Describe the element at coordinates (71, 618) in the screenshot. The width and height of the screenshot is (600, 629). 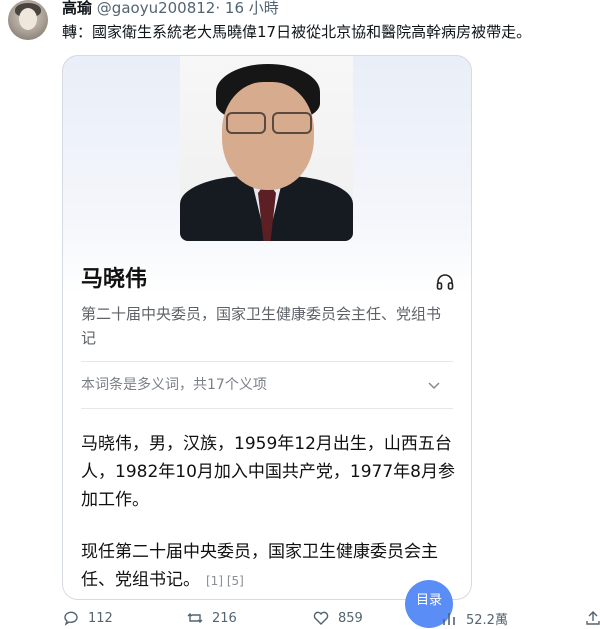
I see `reply-icon` at that location.